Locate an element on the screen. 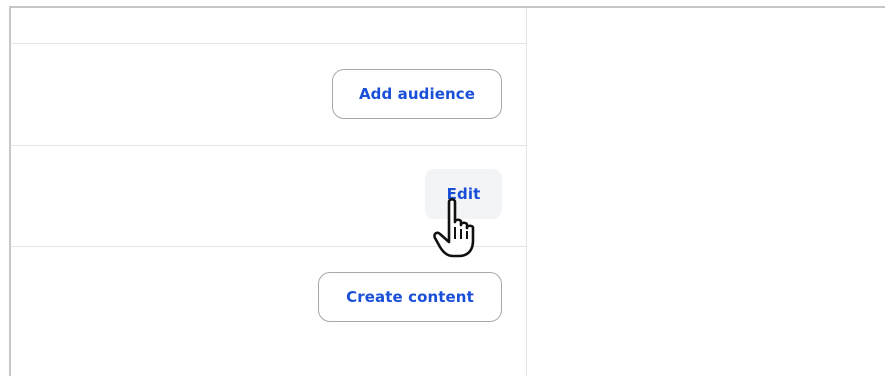  hand-pointer-icon is located at coordinates (454, 228).